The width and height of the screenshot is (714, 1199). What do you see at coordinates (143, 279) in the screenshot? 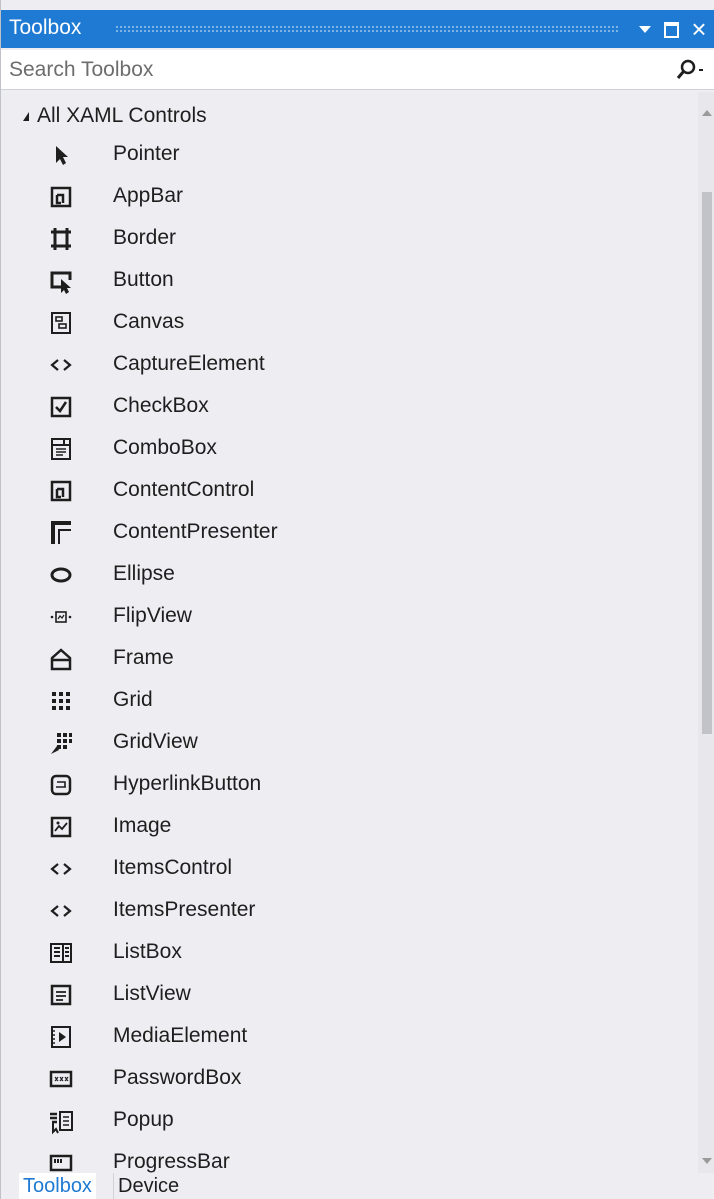
I see `toolbox-item-label: Button` at bounding box center [143, 279].